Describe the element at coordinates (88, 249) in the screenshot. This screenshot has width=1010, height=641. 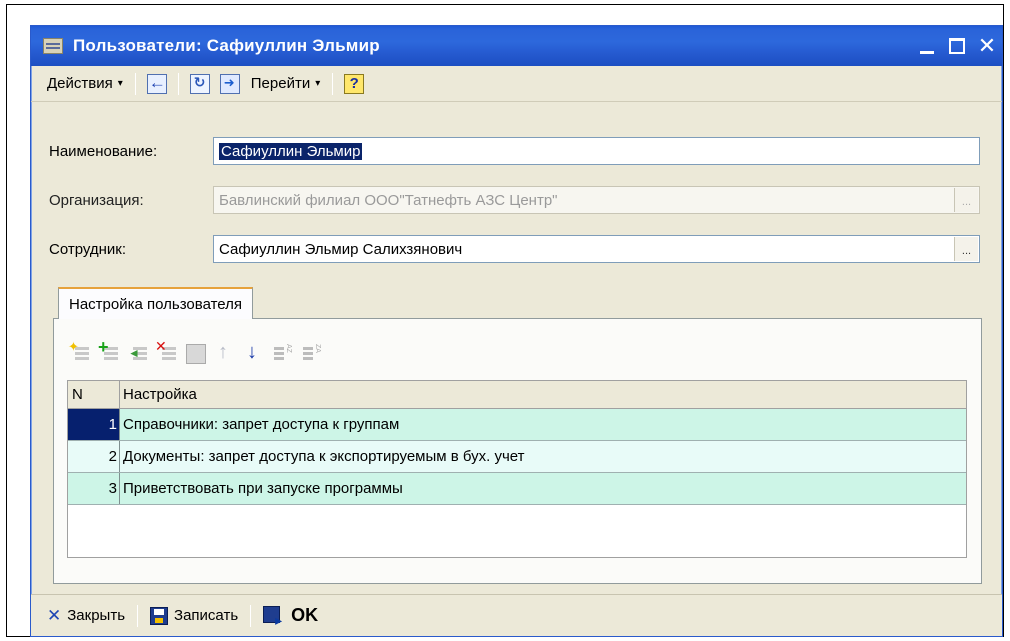
I see `employee-label: Сотрудник:` at that location.